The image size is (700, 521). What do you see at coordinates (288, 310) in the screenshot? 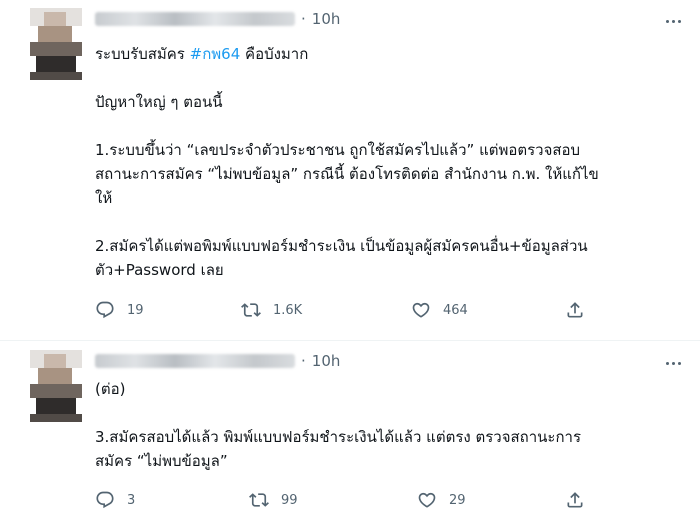
I see `retweet-count: 1.6K` at bounding box center [288, 310].